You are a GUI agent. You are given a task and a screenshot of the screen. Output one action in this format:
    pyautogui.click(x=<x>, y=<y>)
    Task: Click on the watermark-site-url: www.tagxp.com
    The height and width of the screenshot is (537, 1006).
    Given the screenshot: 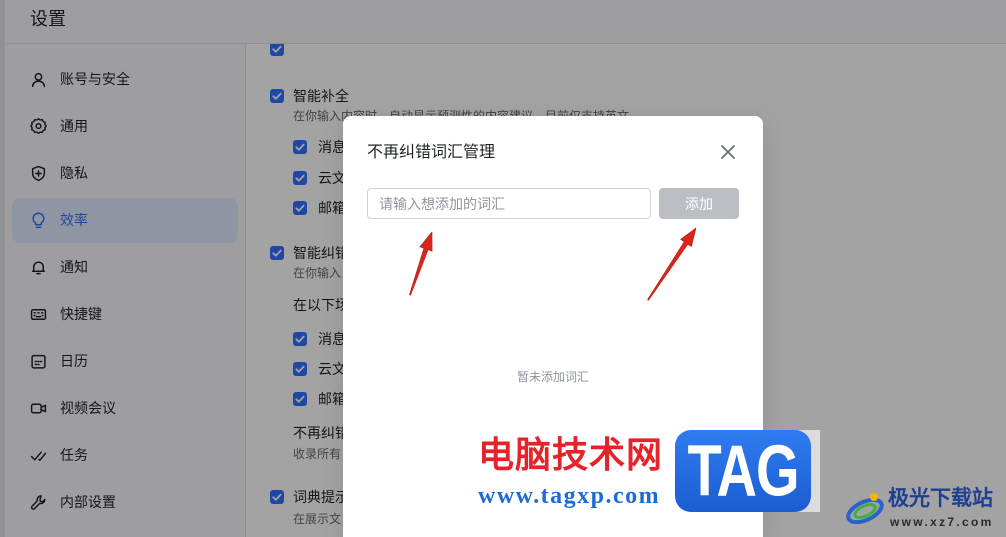 What is the action you would take?
    pyautogui.click(x=569, y=496)
    